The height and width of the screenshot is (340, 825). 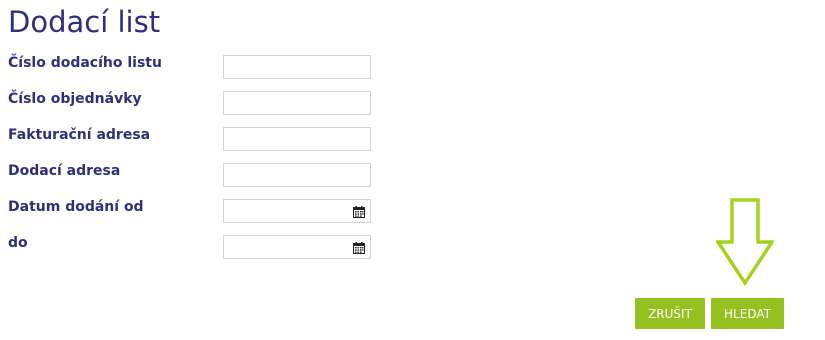 What do you see at coordinates (200, 140) in the screenshot?
I see `field-row-billing-address: Fakturační adresa` at bounding box center [200, 140].